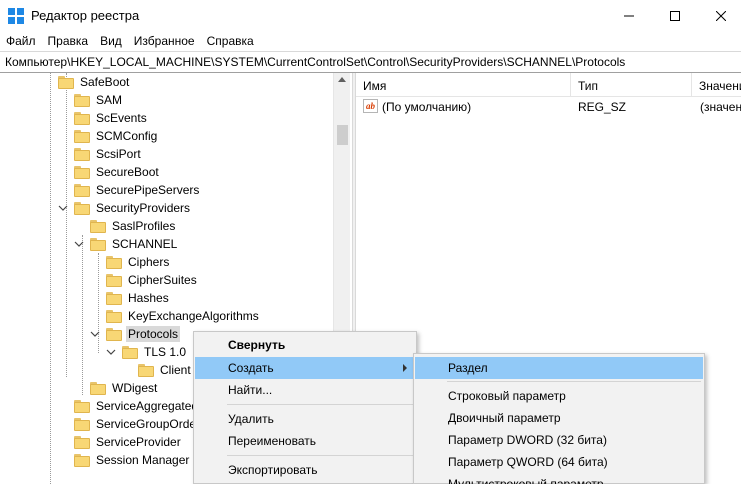 The image size is (741, 484). Describe the element at coordinates (145, 244) in the screenshot. I see `tree-item-label: SCHANNEL` at that location.